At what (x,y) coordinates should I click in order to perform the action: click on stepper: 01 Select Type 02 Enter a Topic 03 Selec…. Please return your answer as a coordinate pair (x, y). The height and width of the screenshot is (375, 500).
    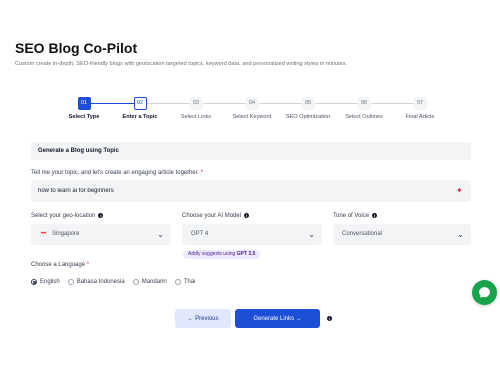
    Looking at the image, I should click on (249, 112).